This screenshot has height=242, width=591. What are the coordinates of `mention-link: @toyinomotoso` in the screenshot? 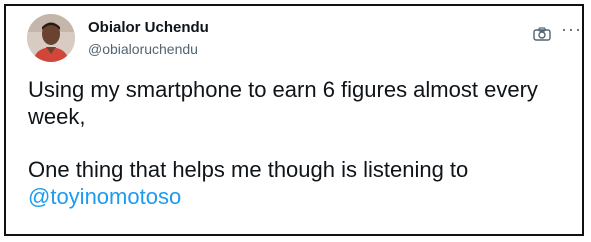 It's located at (298, 196).